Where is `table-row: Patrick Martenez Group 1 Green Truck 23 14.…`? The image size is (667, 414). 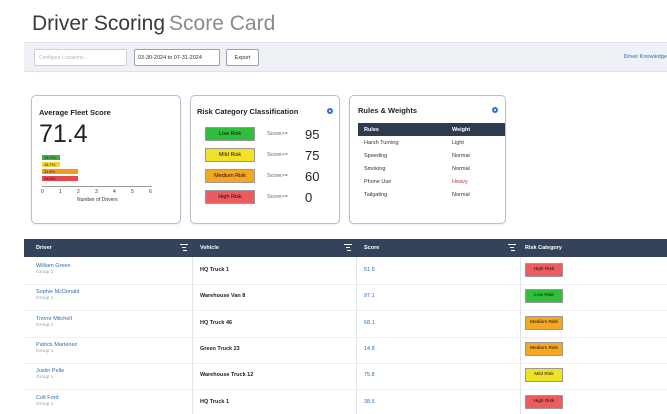 table-row: Patrick Martenez Group 1 Green Truck 23 14.… is located at coordinates (345, 351).